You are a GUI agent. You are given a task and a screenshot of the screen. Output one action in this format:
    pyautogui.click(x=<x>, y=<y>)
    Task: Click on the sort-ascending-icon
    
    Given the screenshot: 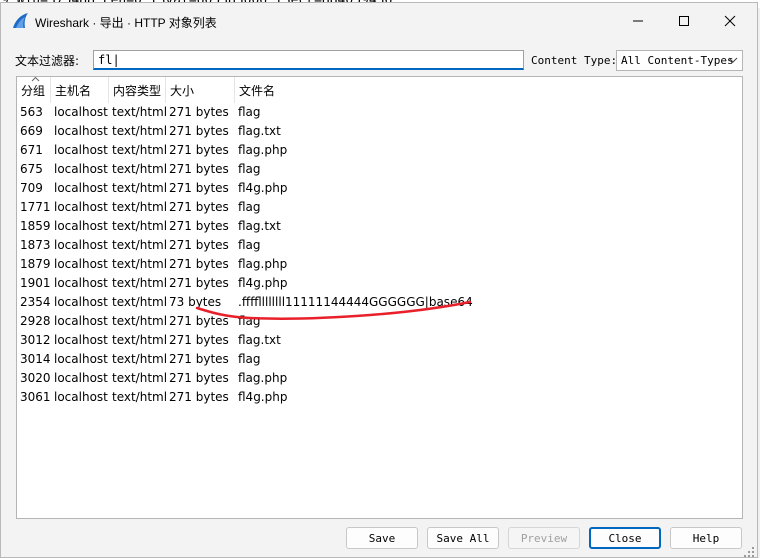 What is the action you would take?
    pyautogui.click(x=35, y=79)
    